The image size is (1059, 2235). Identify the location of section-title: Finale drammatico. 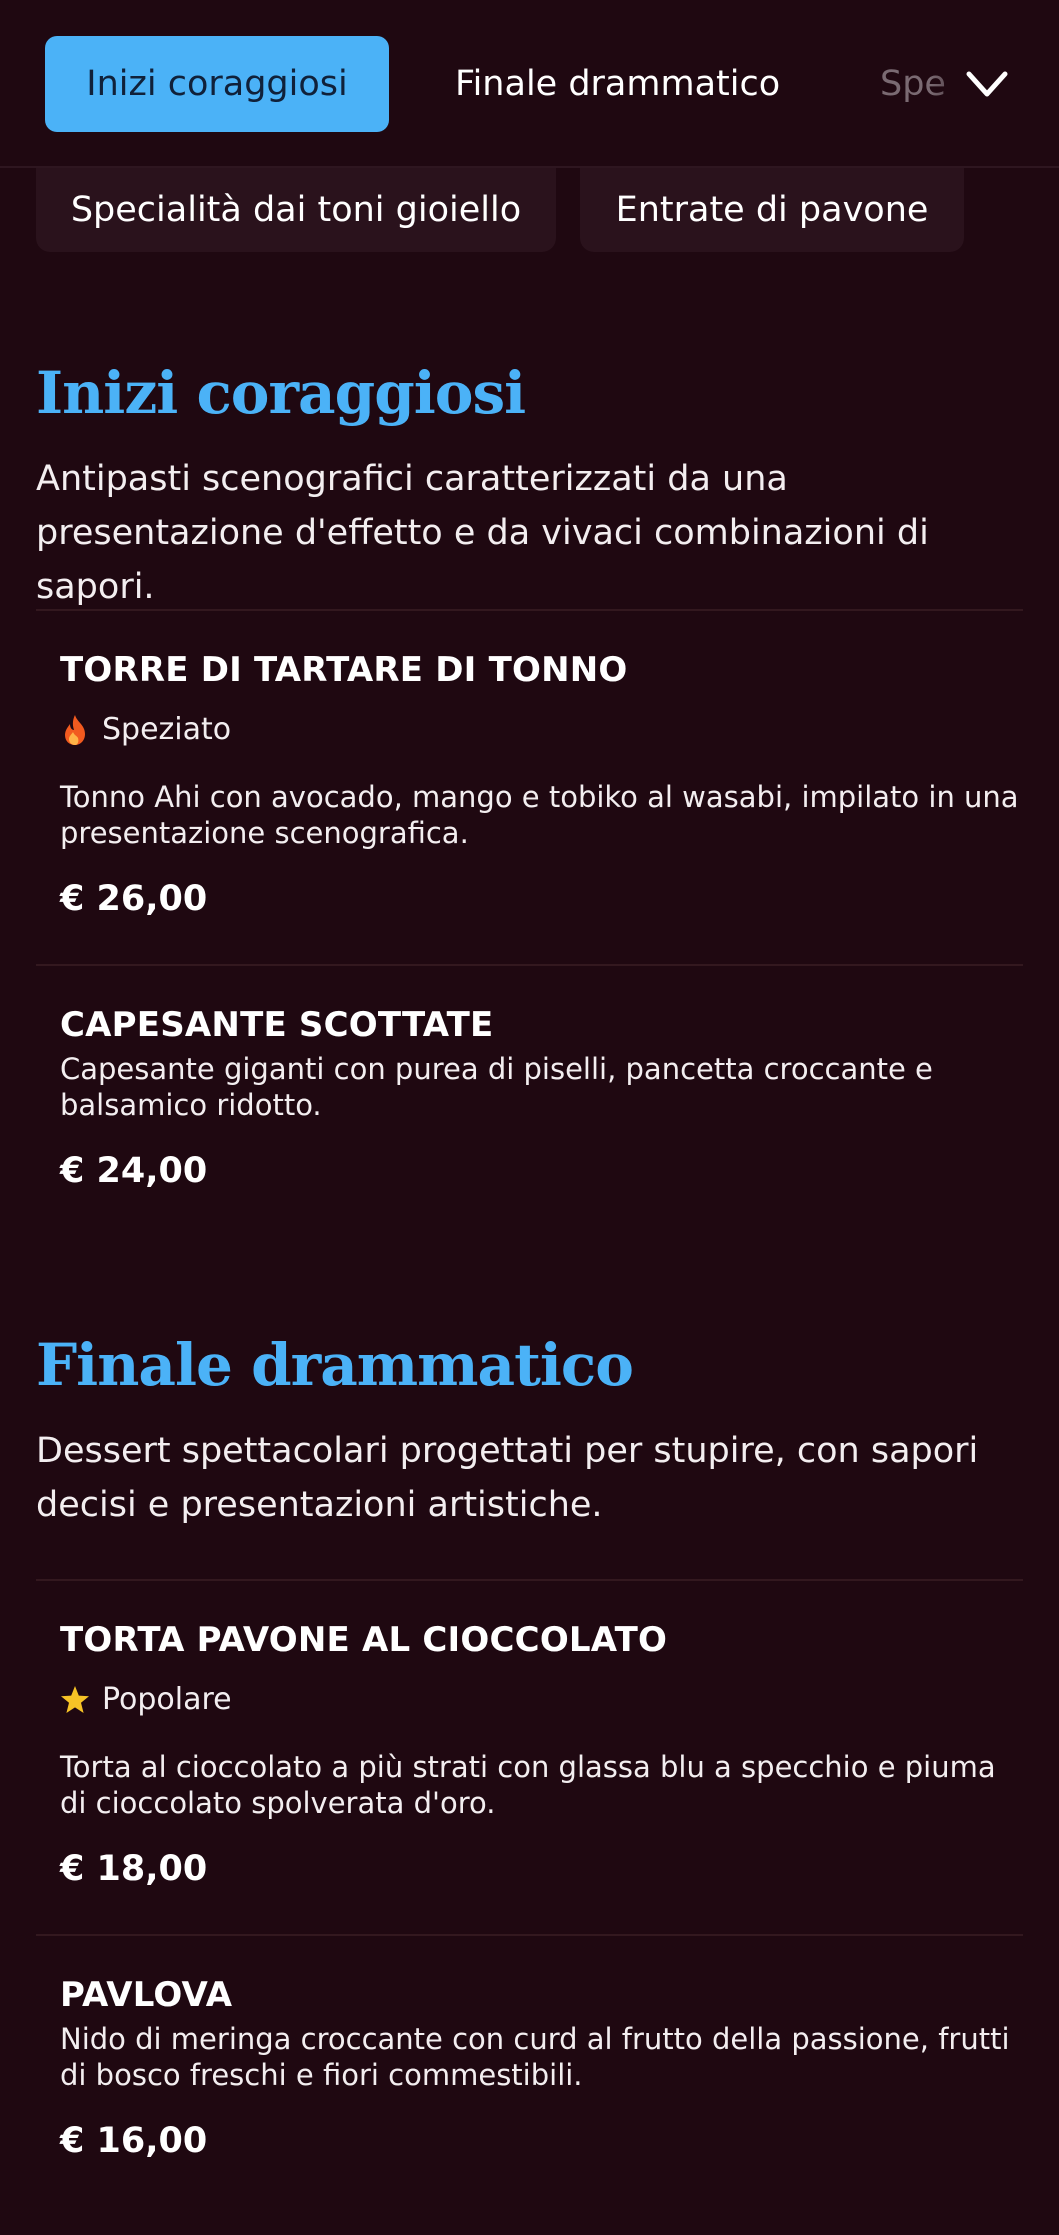
(335, 1365).